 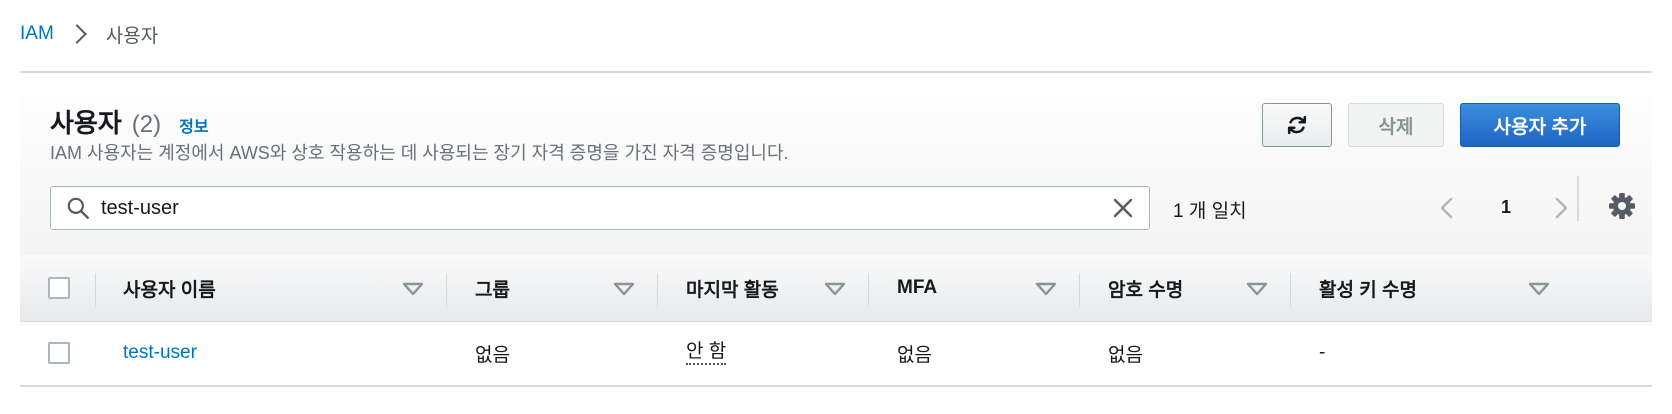 What do you see at coordinates (1578, 198) in the screenshot?
I see `pagination-divider` at bounding box center [1578, 198].